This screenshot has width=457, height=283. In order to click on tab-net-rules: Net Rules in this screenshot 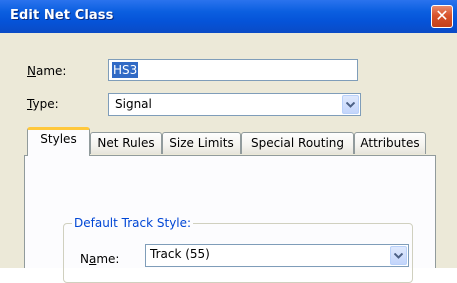, I will do `click(126, 143)`.